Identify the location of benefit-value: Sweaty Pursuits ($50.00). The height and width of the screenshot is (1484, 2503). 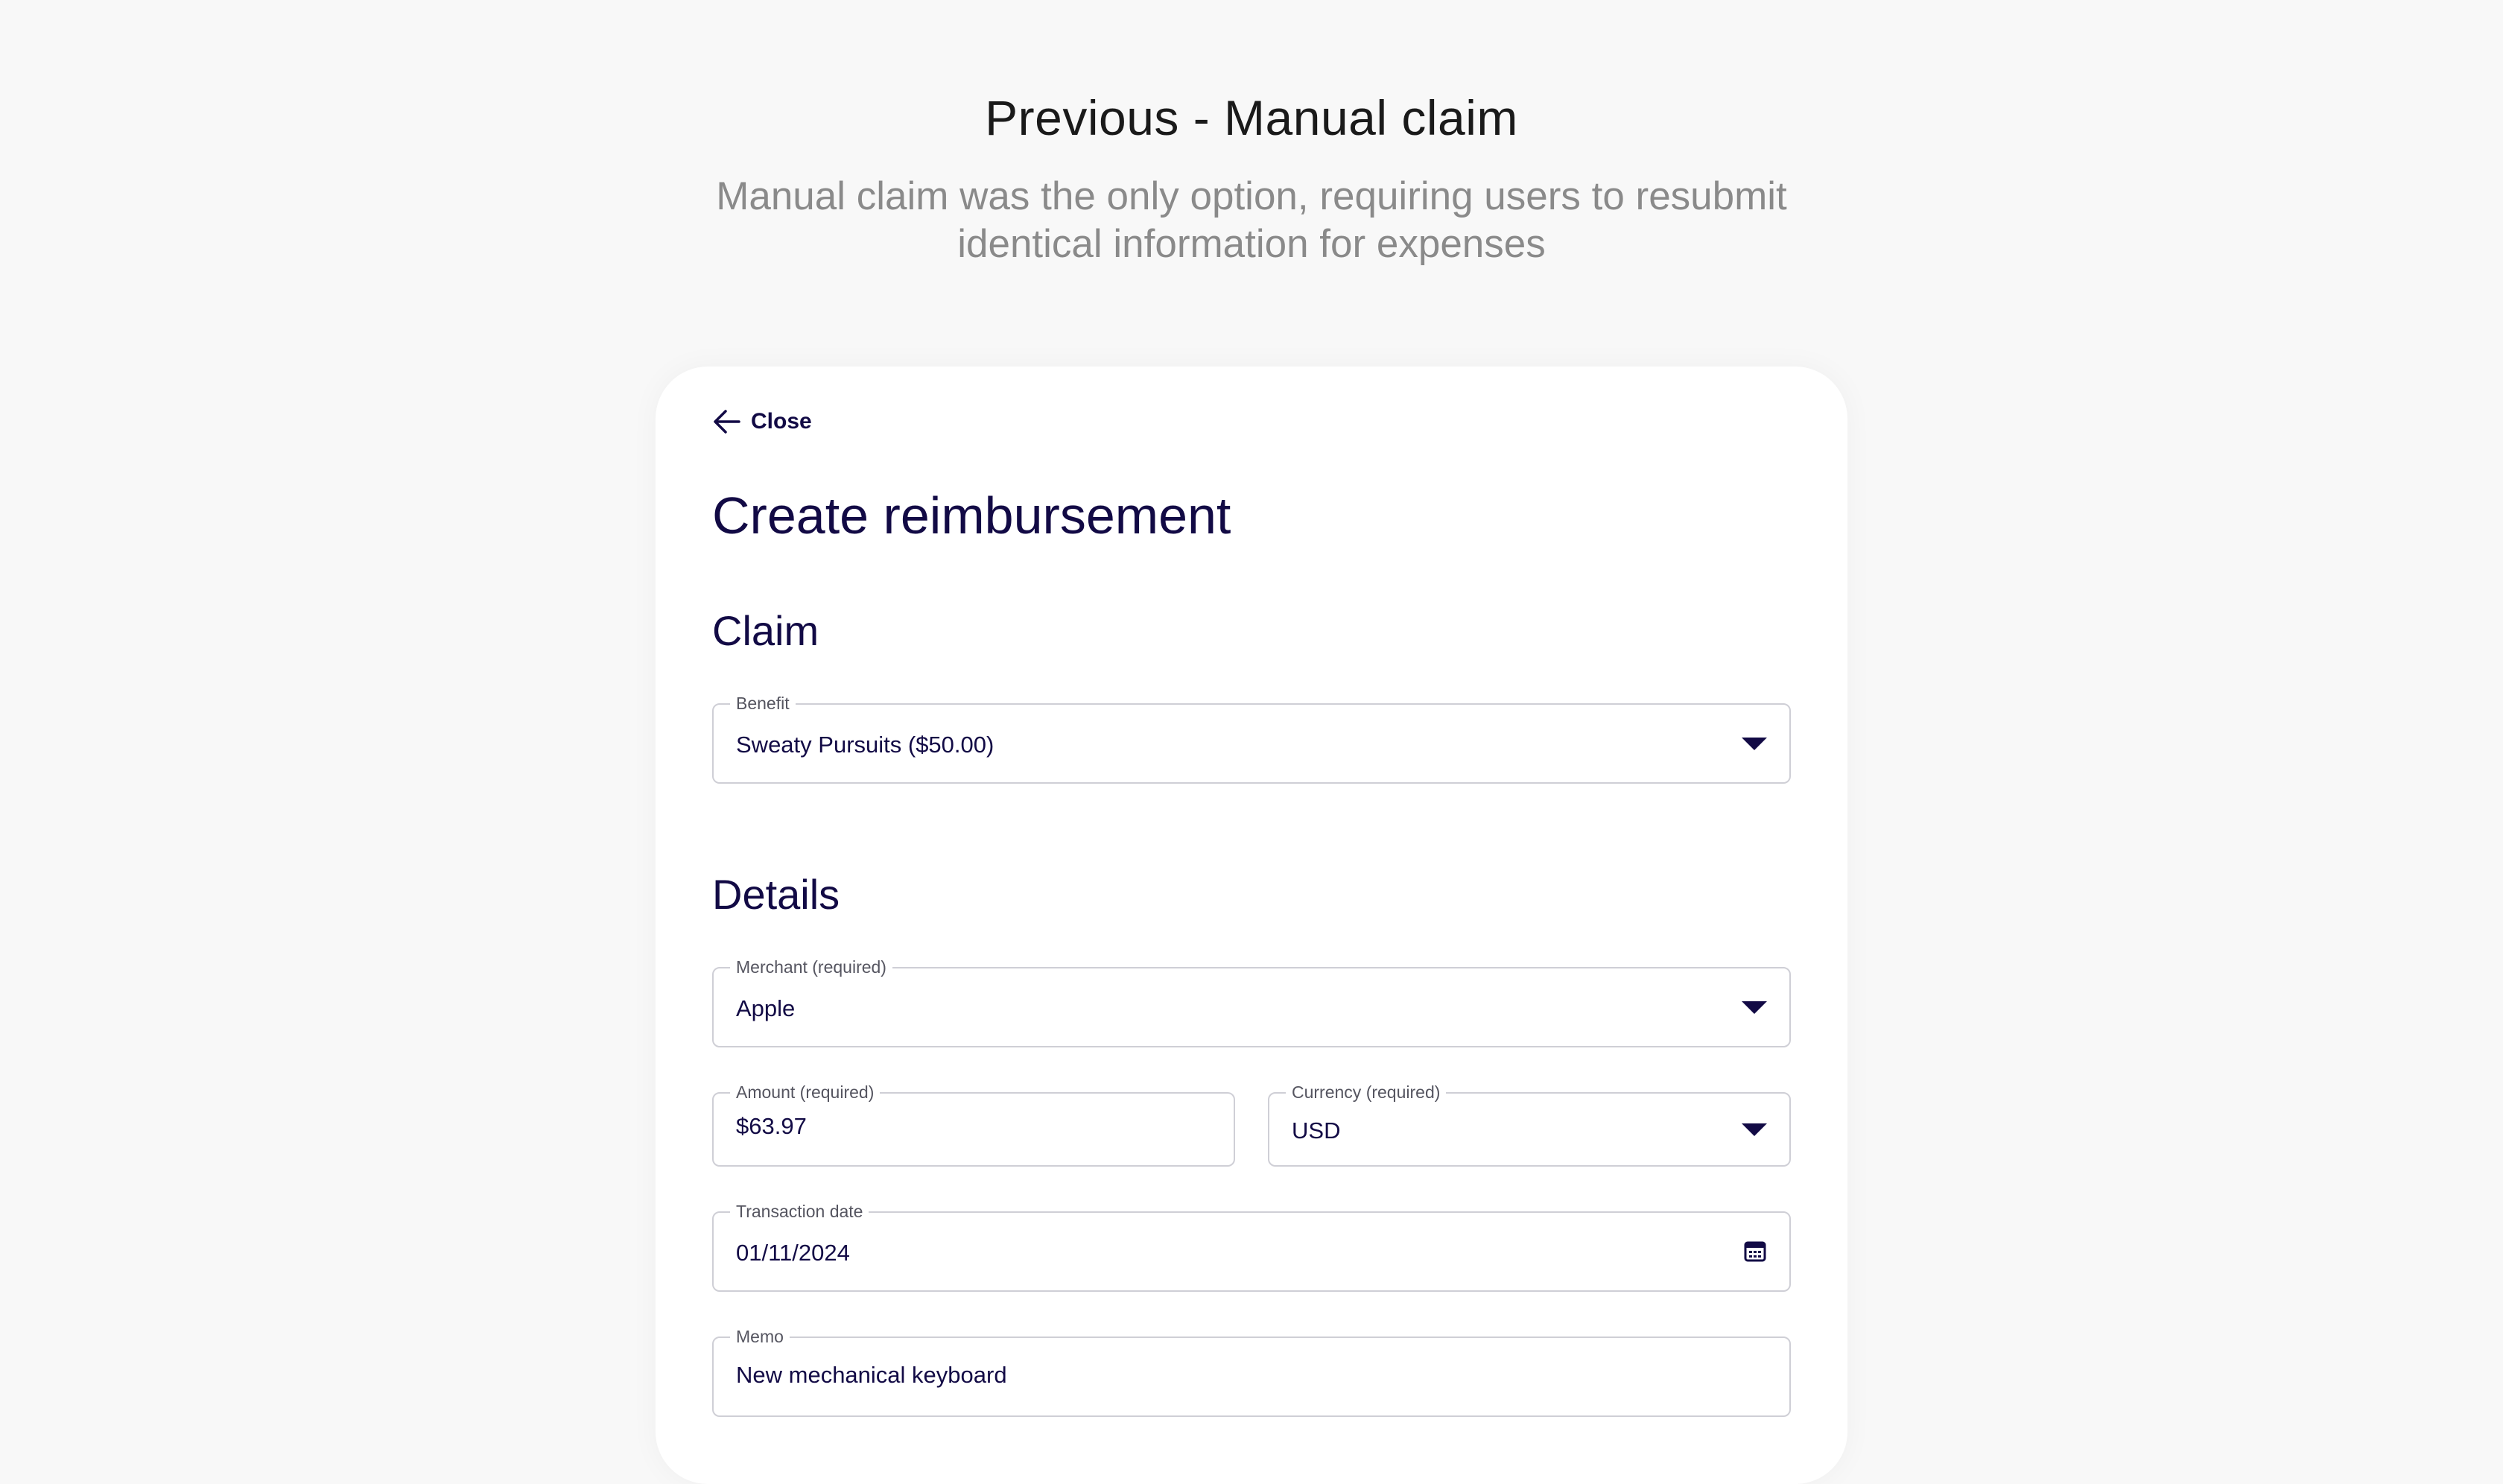
(865, 745).